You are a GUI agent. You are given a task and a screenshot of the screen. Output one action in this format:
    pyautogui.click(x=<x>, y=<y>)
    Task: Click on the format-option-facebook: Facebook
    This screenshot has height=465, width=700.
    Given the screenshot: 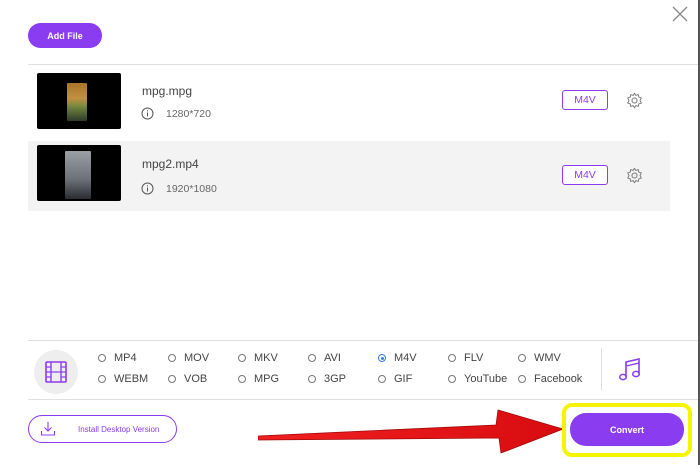 What is the action you would take?
    pyautogui.click(x=550, y=379)
    